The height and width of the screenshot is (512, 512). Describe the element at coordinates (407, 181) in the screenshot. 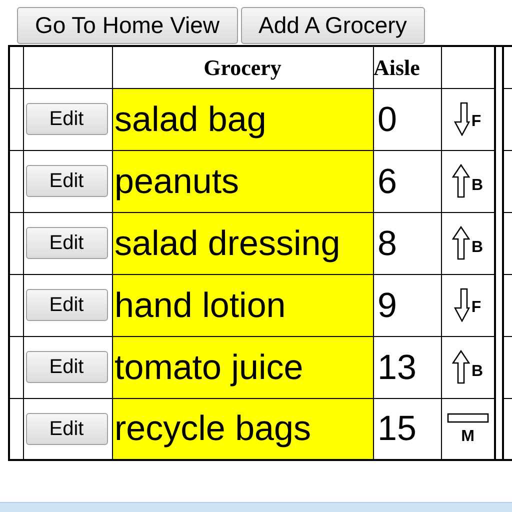

I see `aisle-cell: 6` at that location.